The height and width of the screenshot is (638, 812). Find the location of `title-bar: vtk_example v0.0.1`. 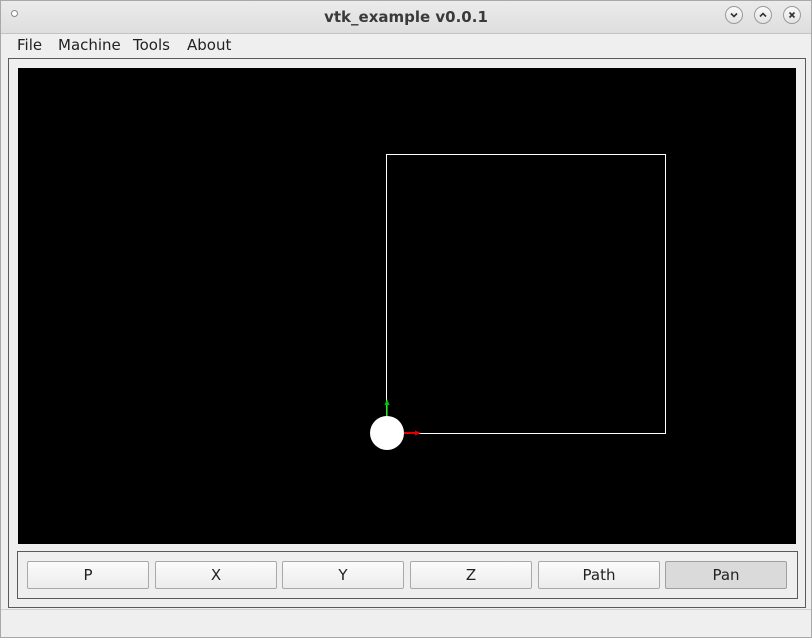

title-bar: vtk_example v0.0.1 is located at coordinates (406, 17).